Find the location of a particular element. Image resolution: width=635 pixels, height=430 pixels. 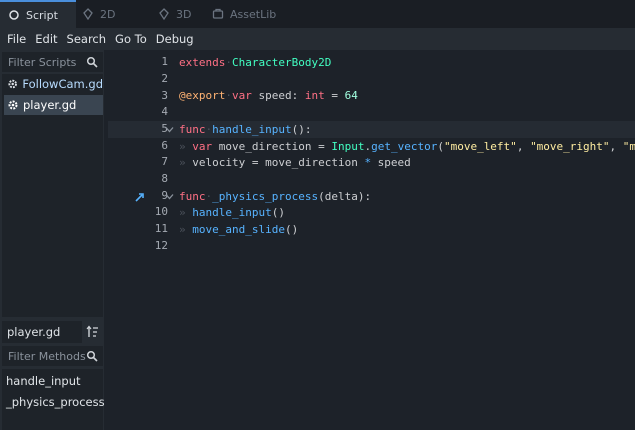

tab-assetlib: AssetLib is located at coordinates (247, 14).